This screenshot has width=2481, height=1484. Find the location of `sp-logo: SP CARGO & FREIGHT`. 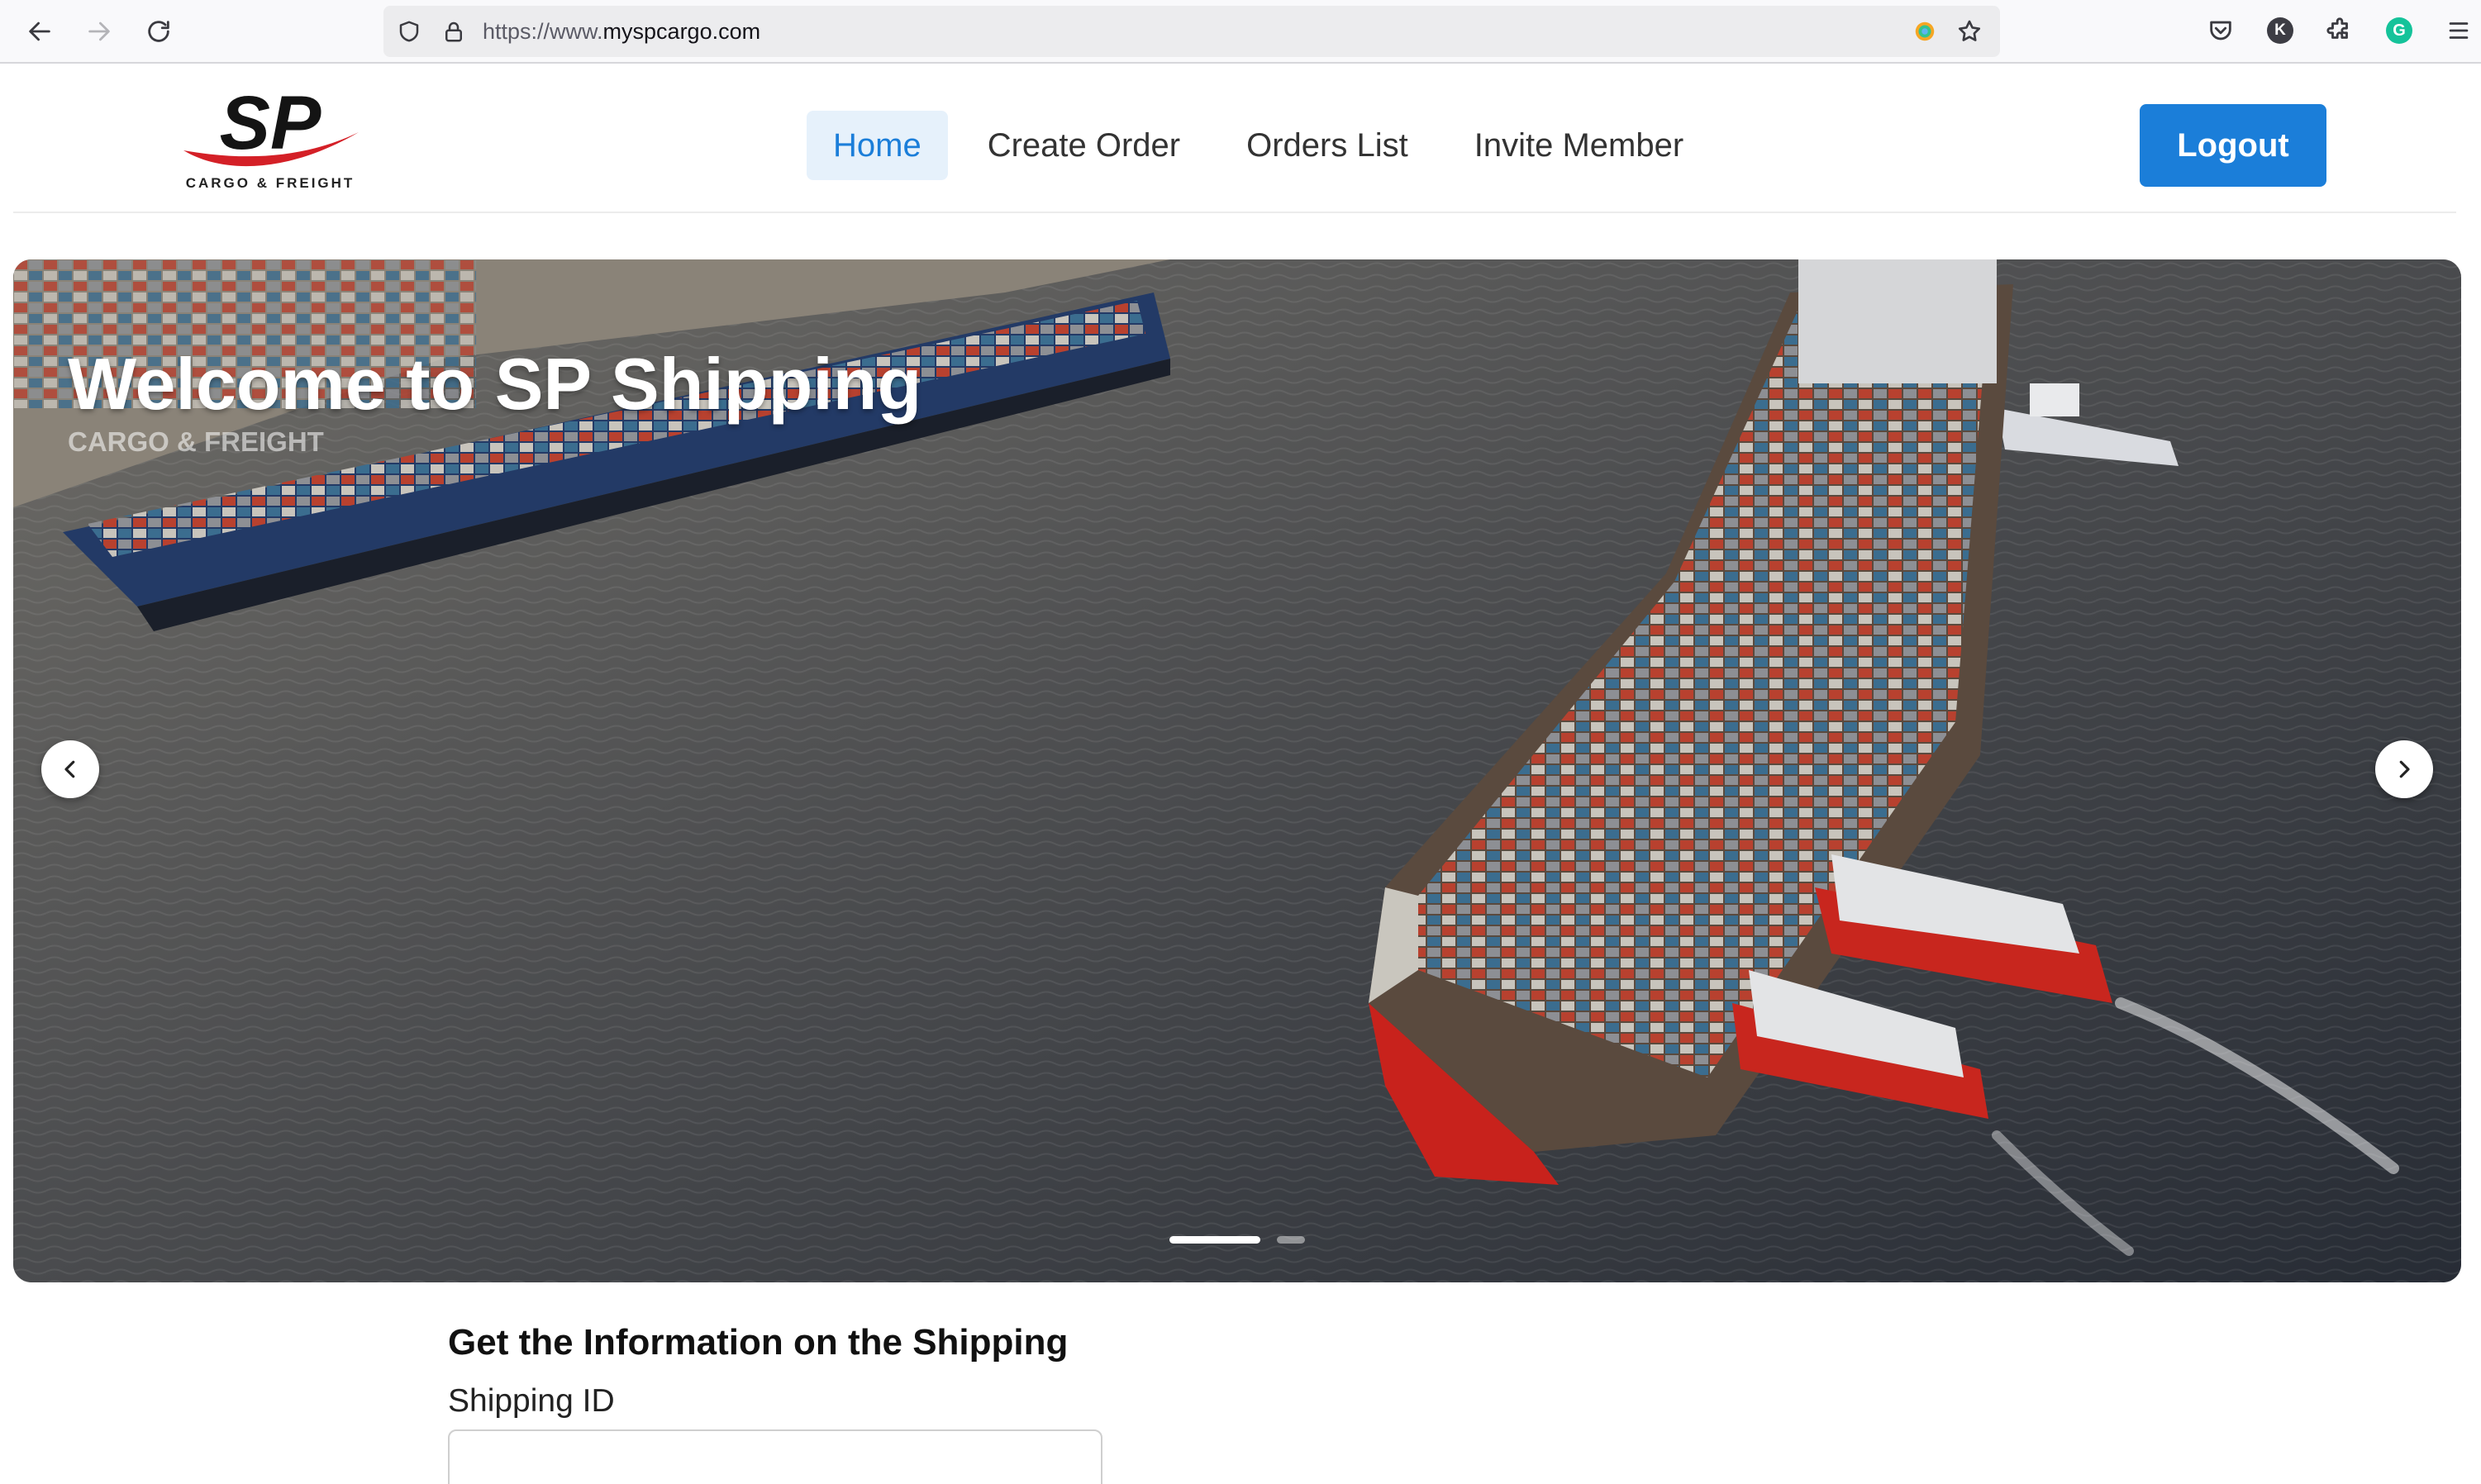

sp-logo: SP CARGO & FREIGHT is located at coordinates (270, 139).